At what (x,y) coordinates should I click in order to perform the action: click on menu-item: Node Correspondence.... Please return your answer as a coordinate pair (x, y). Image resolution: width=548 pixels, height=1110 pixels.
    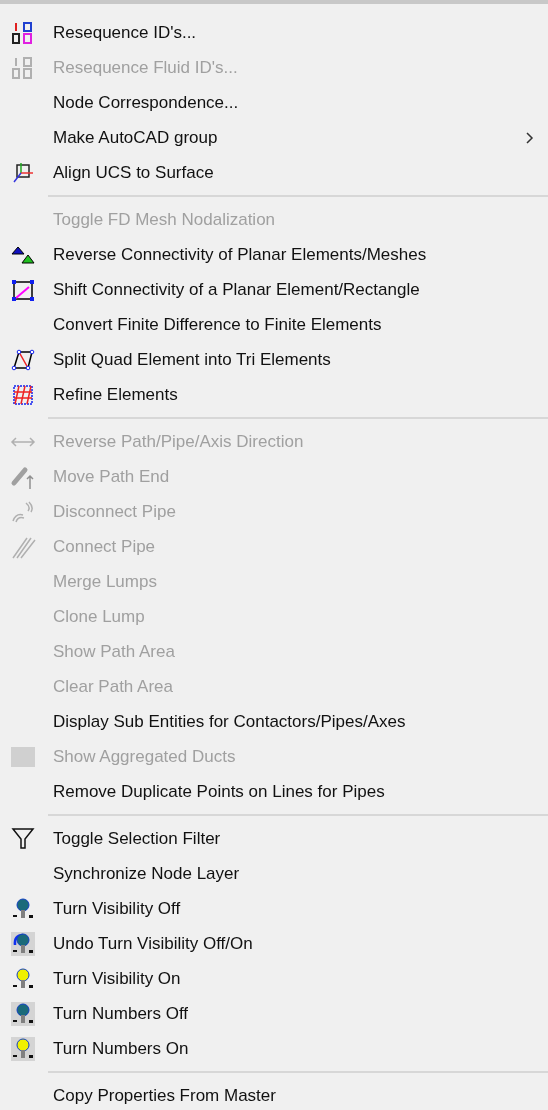
    Looking at the image, I should click on (274, 102).